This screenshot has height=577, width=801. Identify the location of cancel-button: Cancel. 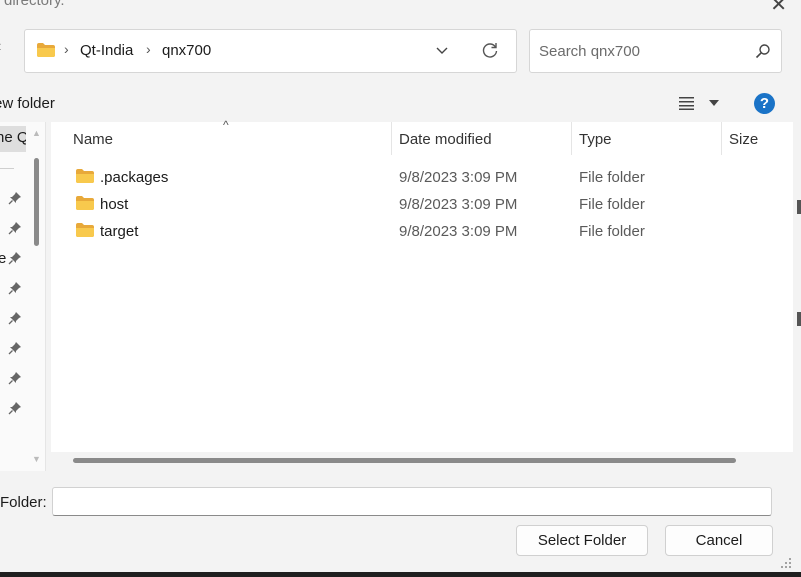
(719, 540).